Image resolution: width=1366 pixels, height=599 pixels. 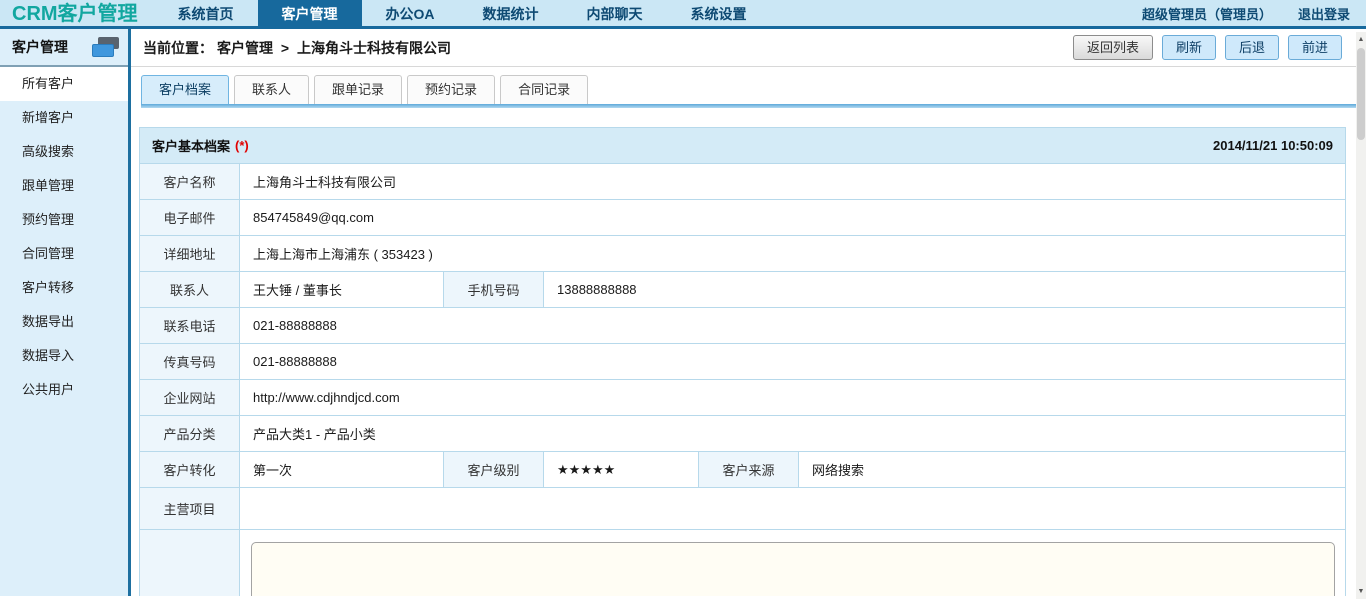 What do you see at coordinates (792, 325) in the screenshot?
I see `phone-value: 021-88888888` at bounding box center [792, 325].